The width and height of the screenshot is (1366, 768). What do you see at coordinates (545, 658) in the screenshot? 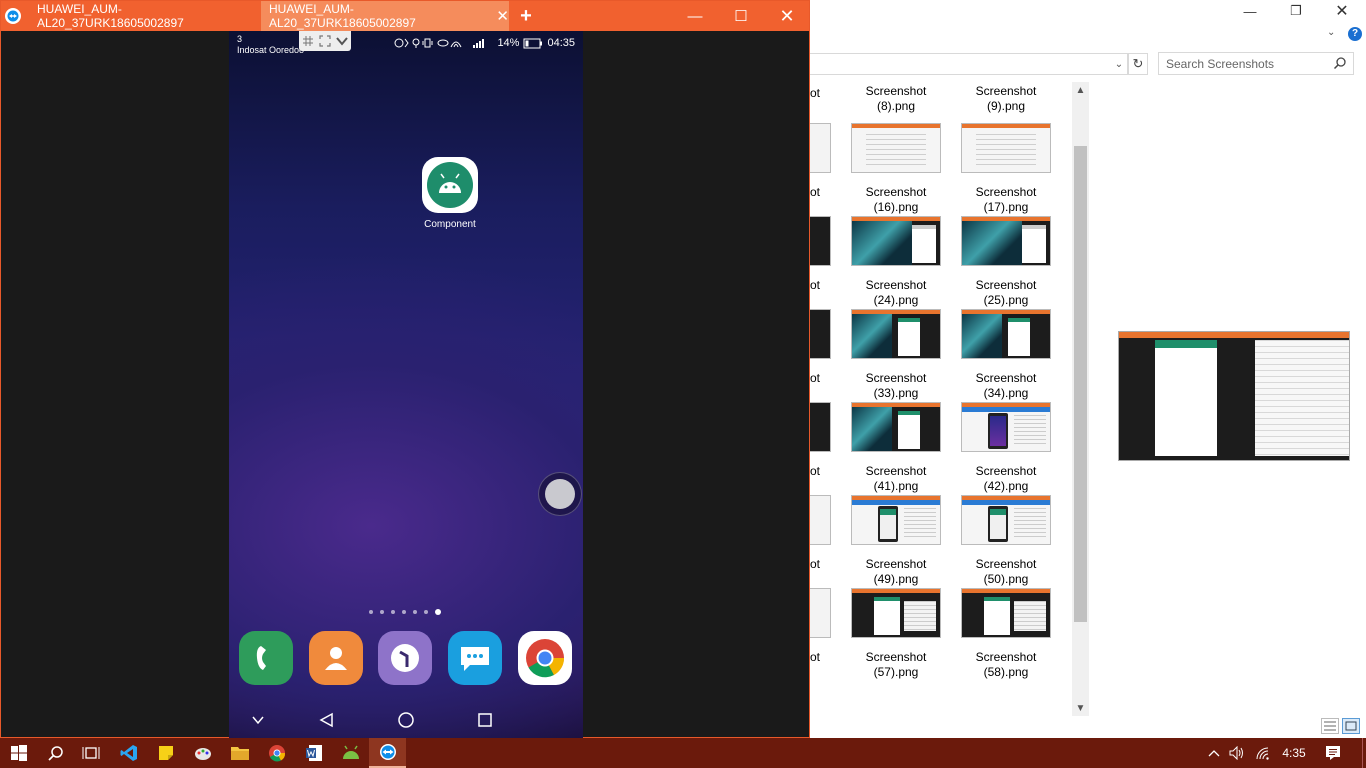
I see `chrome-app-icon` at bounding box center [545, 658].